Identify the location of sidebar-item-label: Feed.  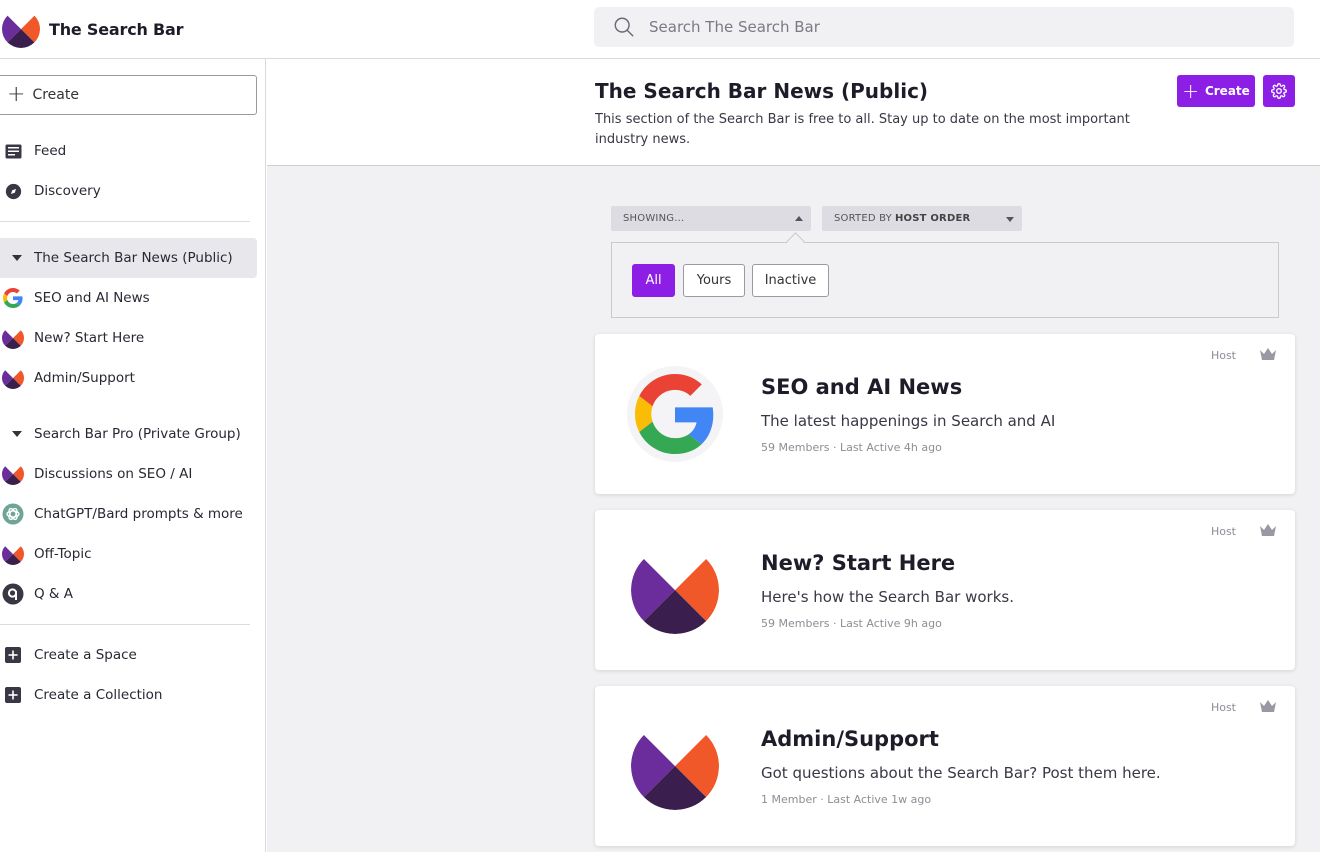
(50, 151).